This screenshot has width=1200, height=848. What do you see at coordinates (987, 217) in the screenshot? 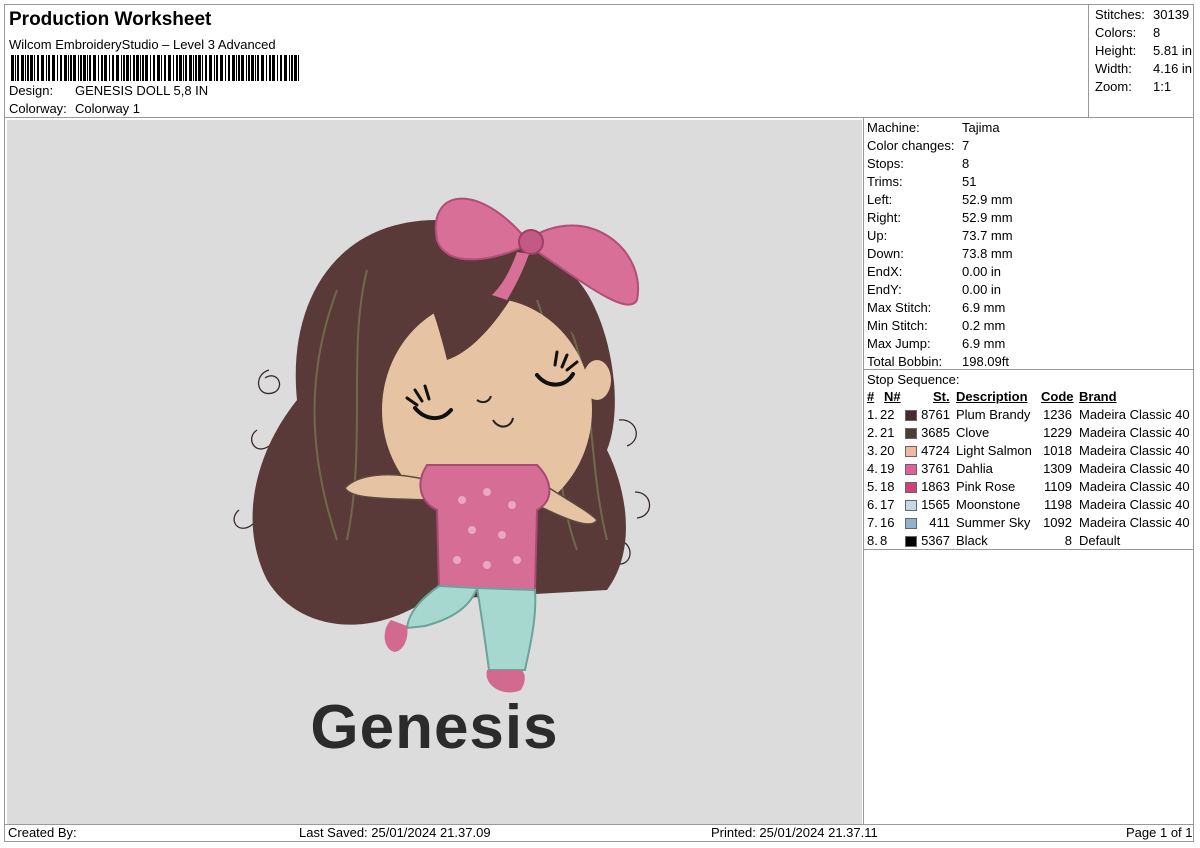
I see `info-value: 52.9 mm` at bounding box center [987, 217].